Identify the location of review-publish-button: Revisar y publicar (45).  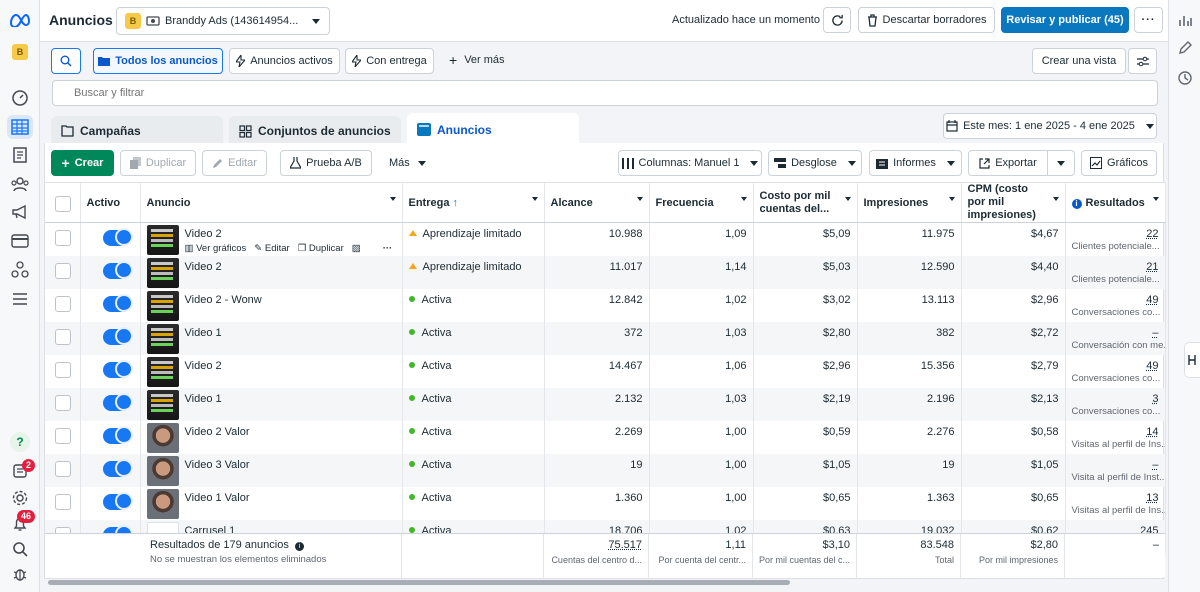
(1065, 20).